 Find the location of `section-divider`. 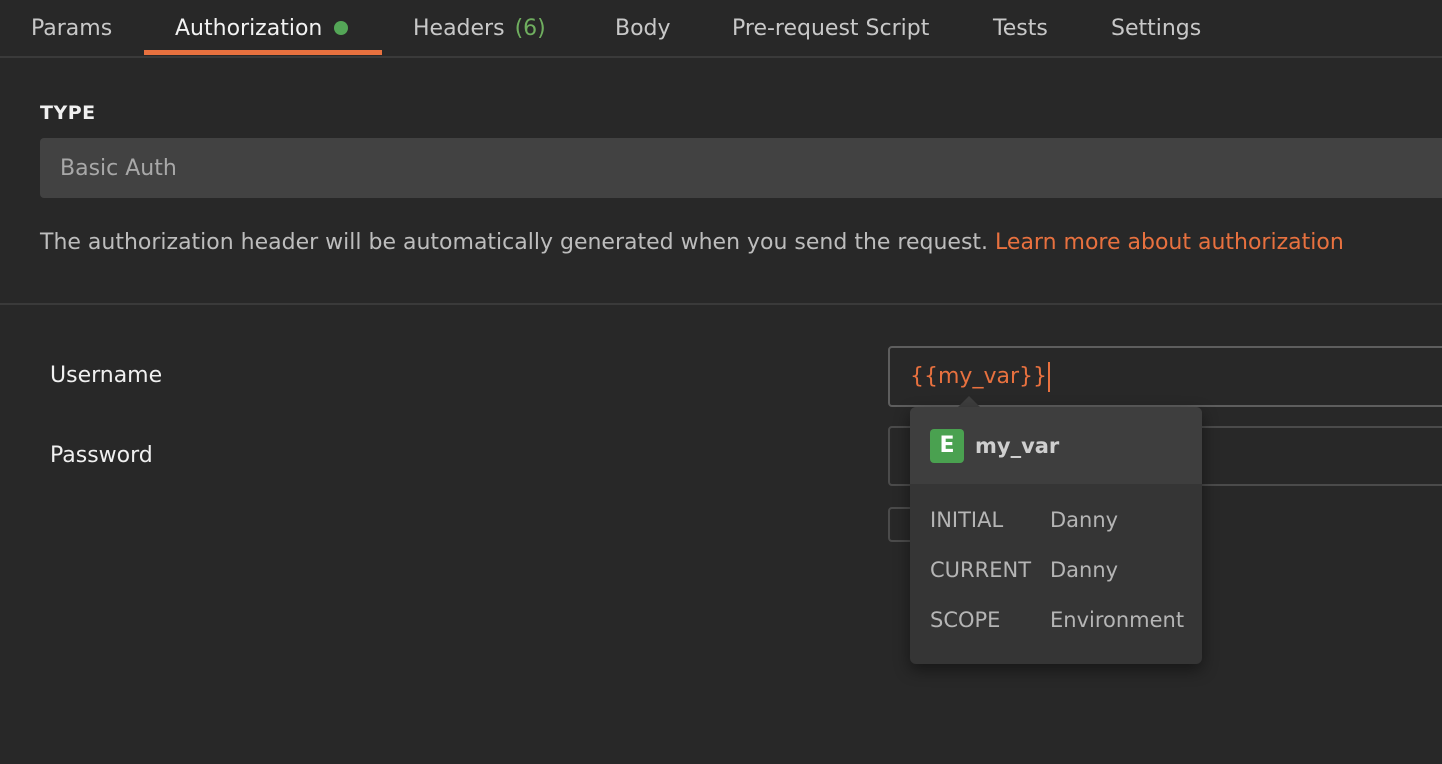

section-divider is located at coordinates (721, 304).